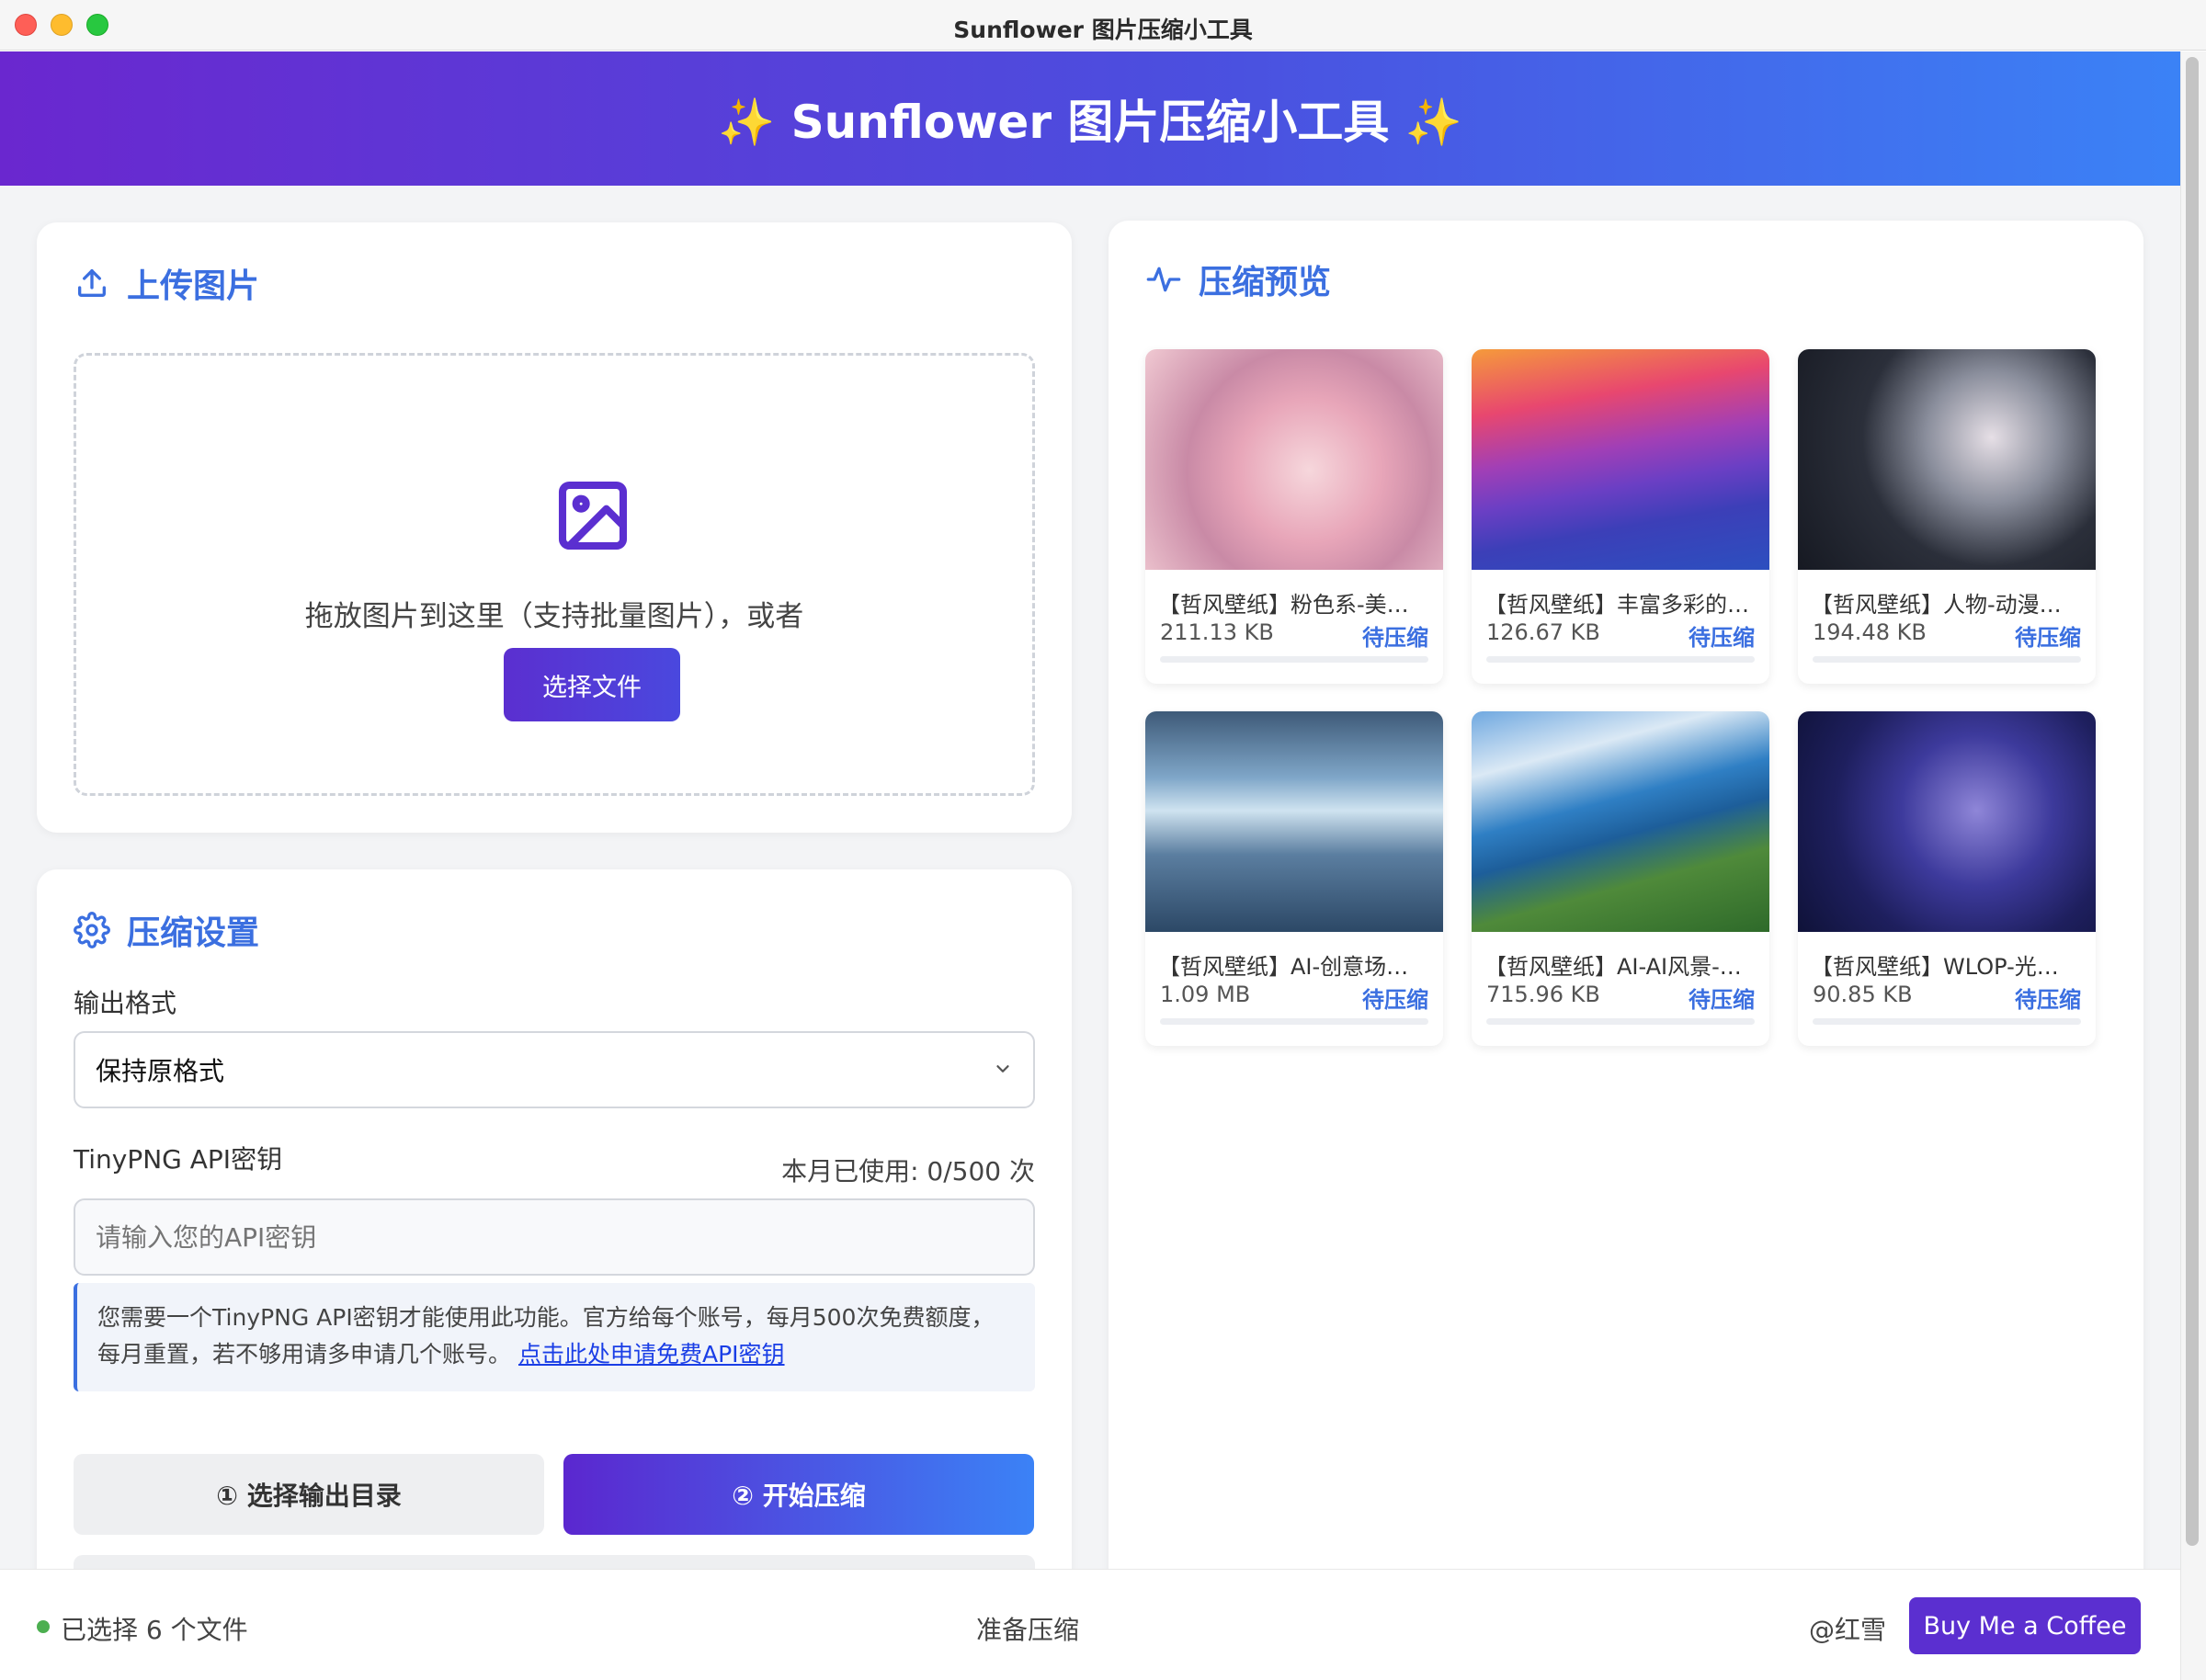 This screenshot has width=2206, height=1680. What do you see at coordinates (651, 1354) in the screenshot?
I see `apply-api-key-link: 点击此处申请免费API密钥` at bounding box center [651, 1354].